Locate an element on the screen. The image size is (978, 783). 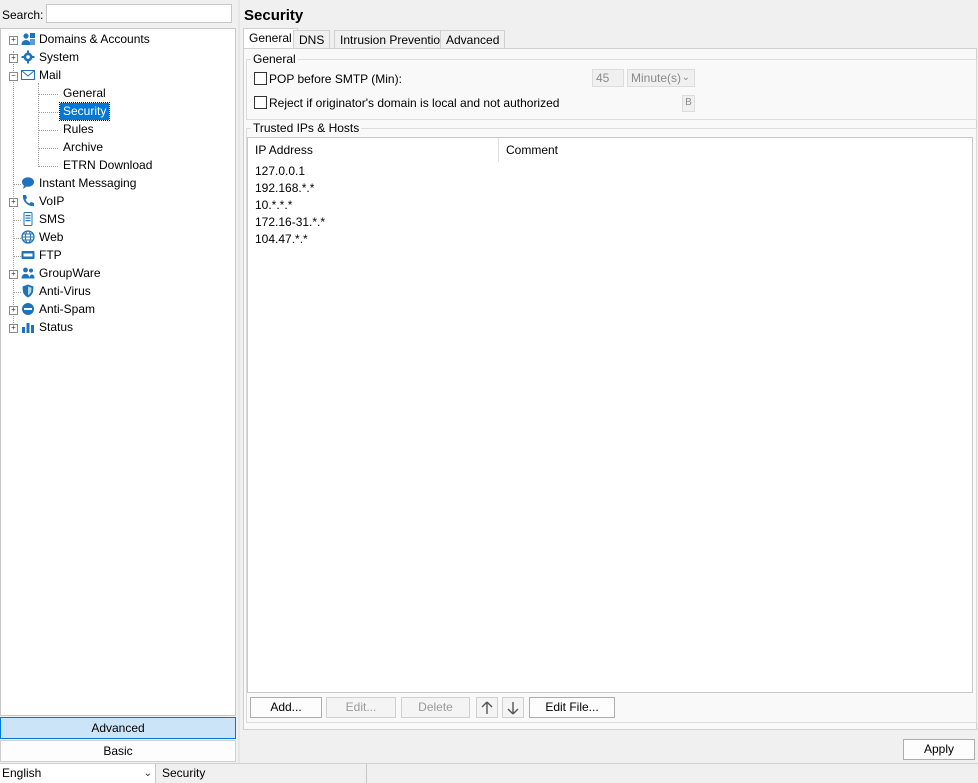
tree-item-label: Rules is located at coordinates (78, 129).